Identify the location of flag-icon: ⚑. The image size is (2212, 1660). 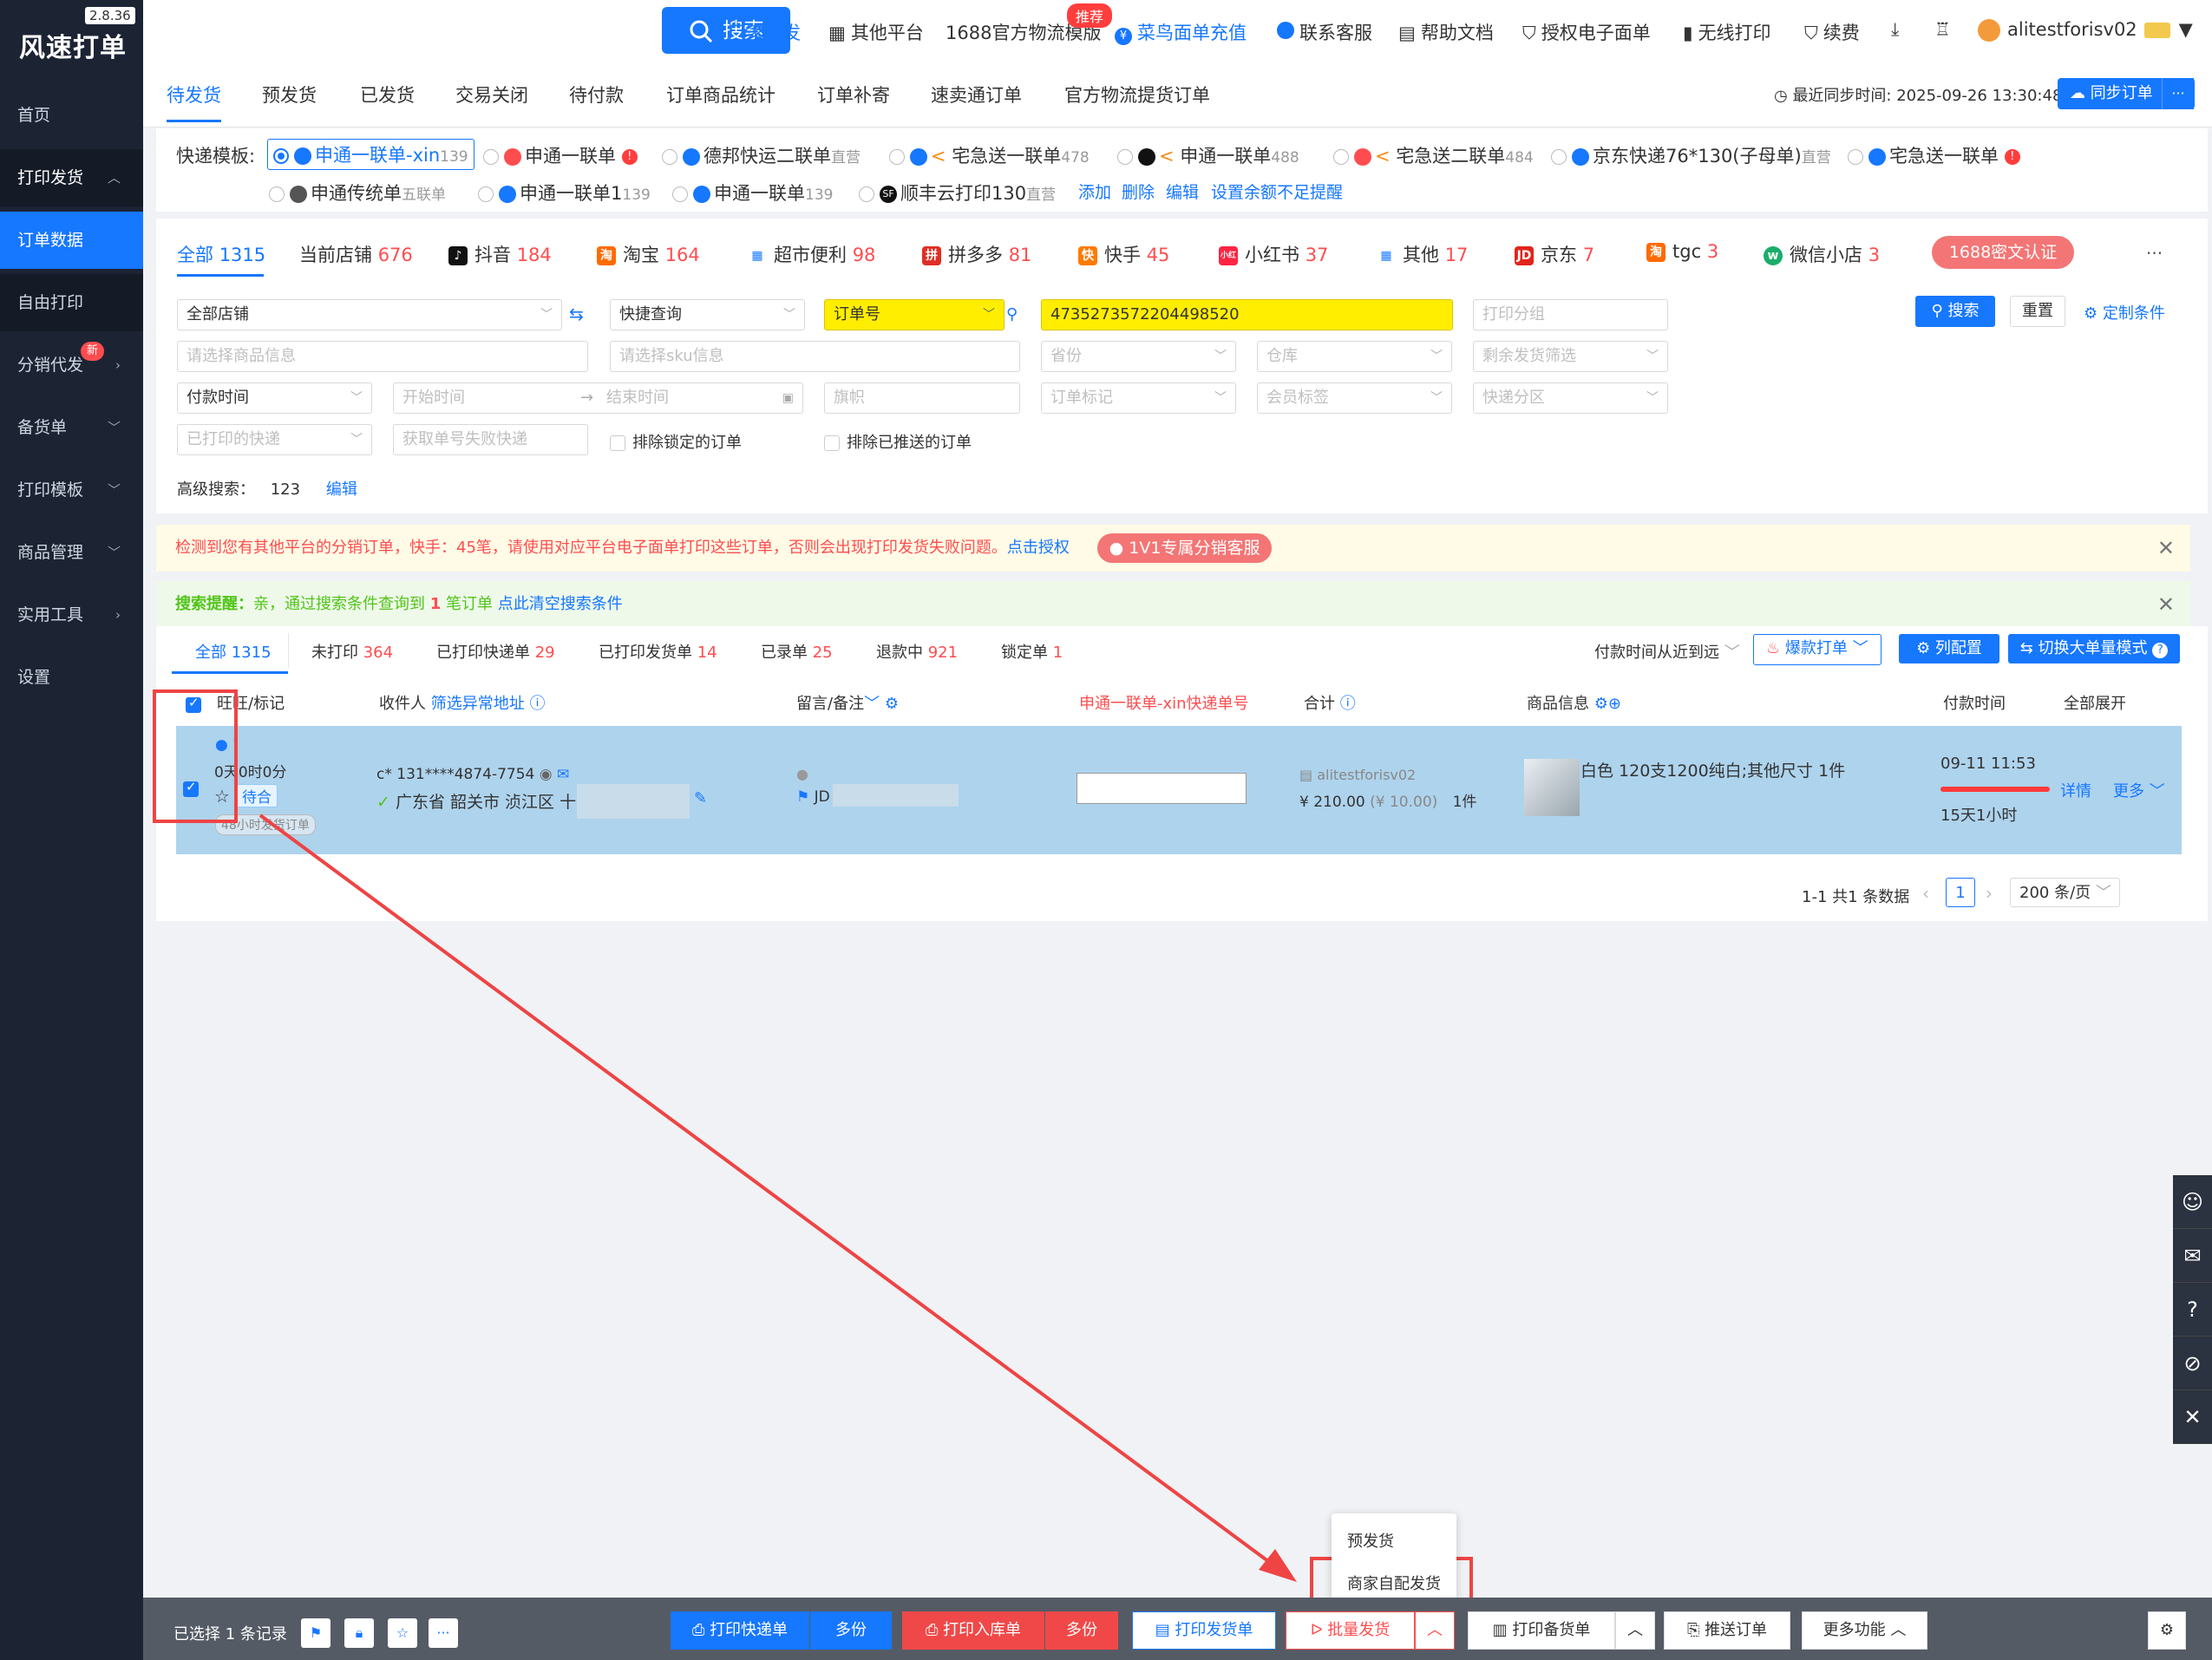
(315, 1633).